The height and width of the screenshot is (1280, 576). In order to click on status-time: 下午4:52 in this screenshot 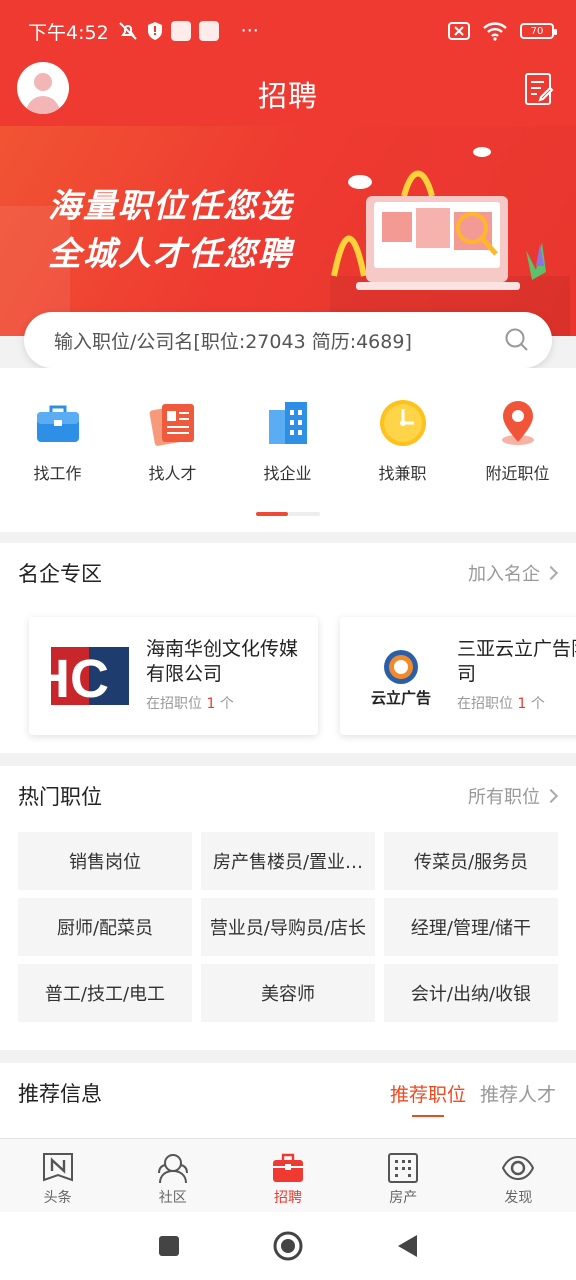, I will do `click(68, 32)`.